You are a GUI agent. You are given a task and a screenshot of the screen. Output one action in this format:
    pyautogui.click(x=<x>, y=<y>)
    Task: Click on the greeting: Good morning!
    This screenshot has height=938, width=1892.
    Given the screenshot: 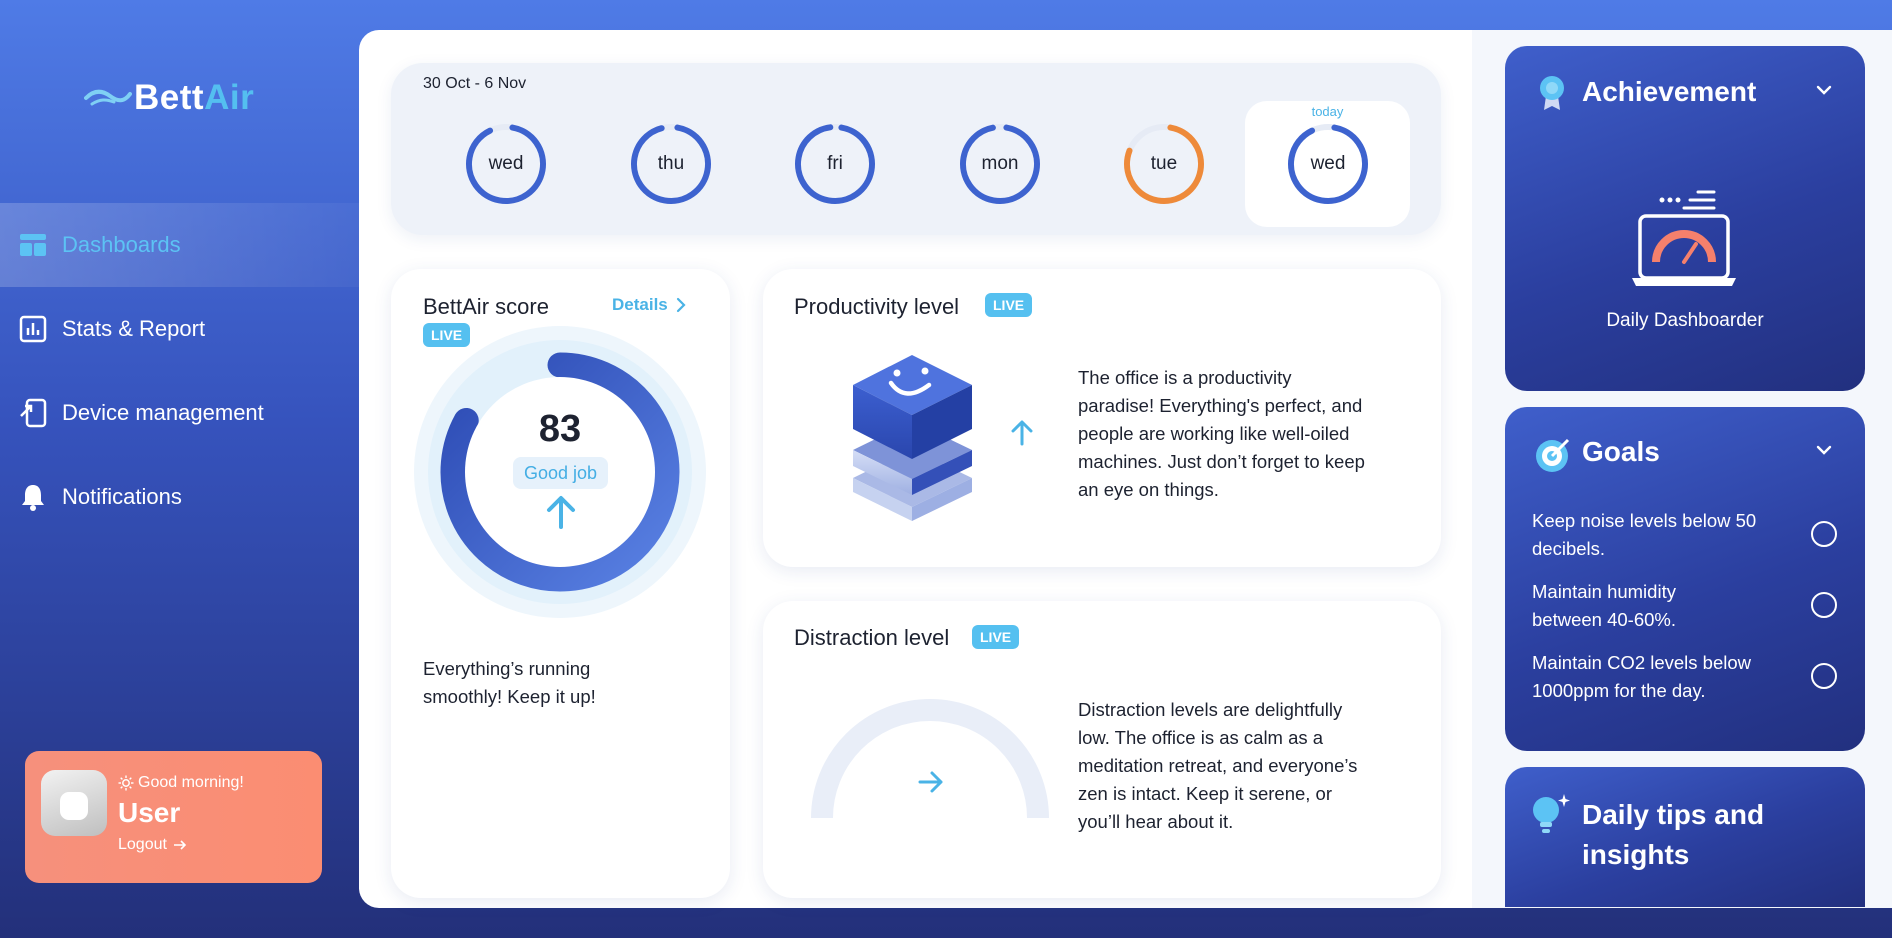 What is the action you would take?
    pyautogui.click(x=181, y=783)
    